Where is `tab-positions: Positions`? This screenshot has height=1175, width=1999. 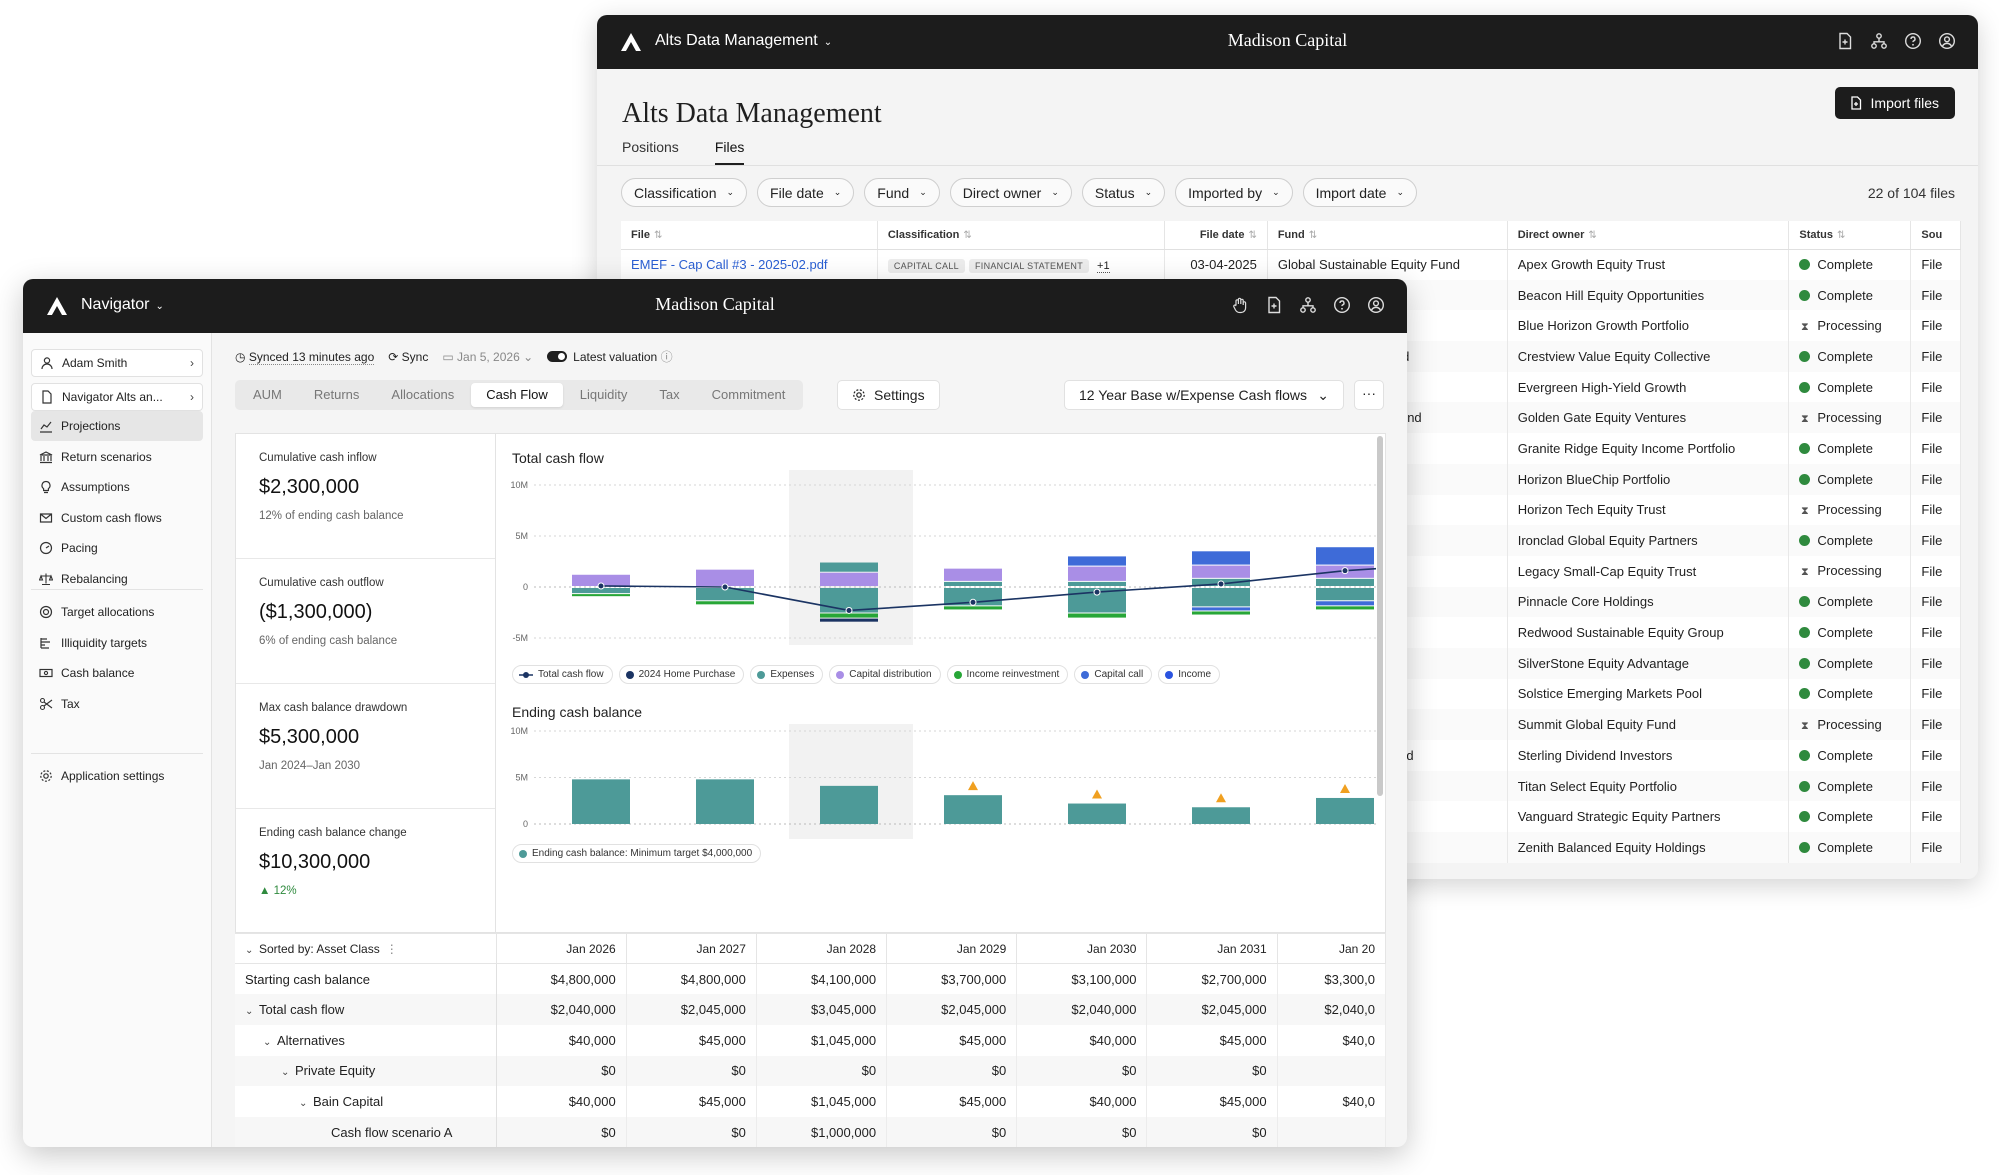
tab-positions: Positions is located at coordinates (650, 152).